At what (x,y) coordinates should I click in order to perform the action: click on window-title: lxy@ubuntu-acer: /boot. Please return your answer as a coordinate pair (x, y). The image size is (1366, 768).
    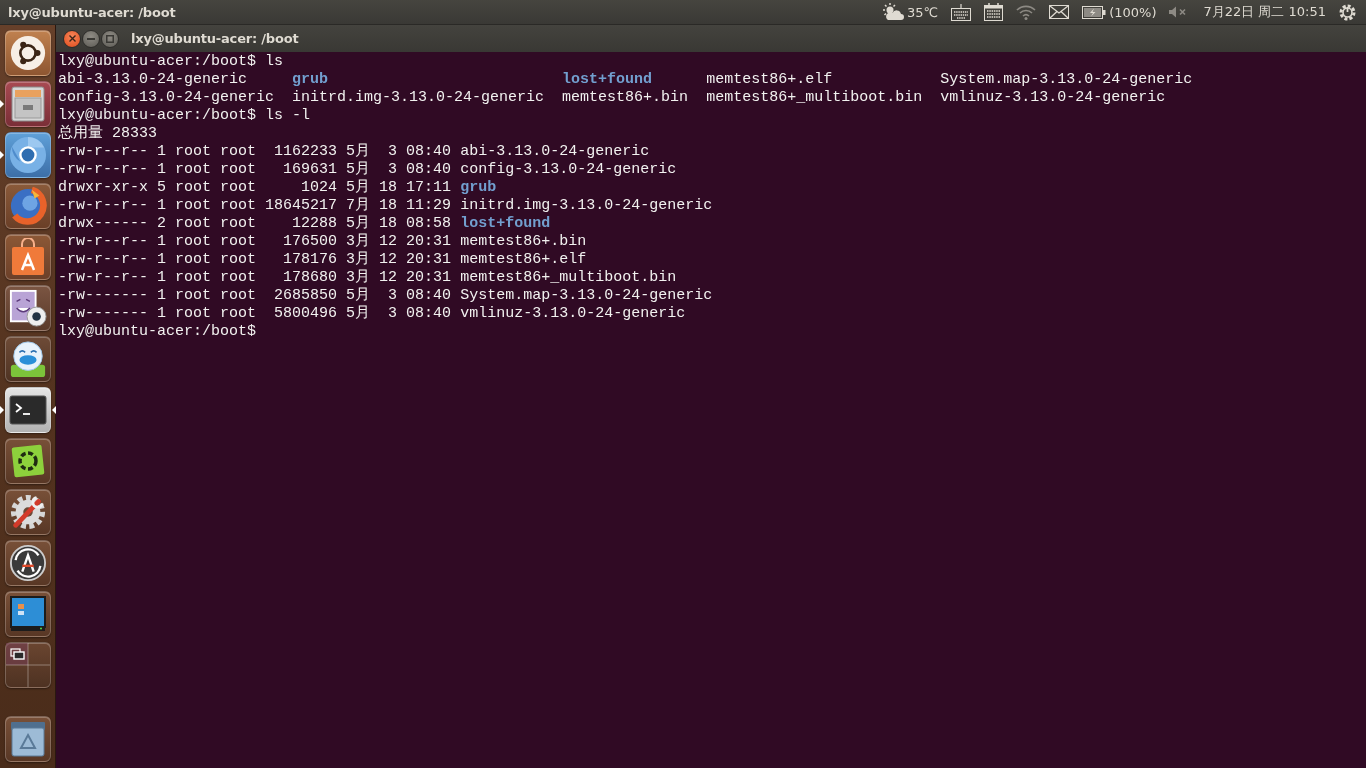
    Looking at the image, I should click on (215, 38).